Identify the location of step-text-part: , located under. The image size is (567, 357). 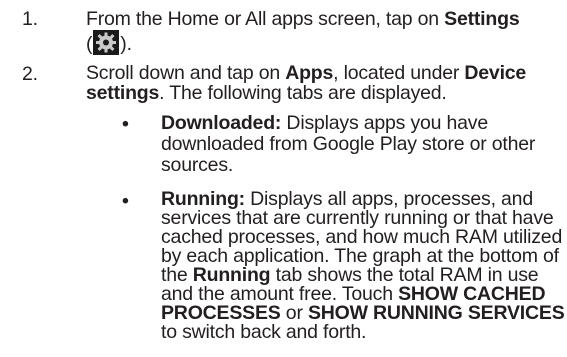
(399, 73).